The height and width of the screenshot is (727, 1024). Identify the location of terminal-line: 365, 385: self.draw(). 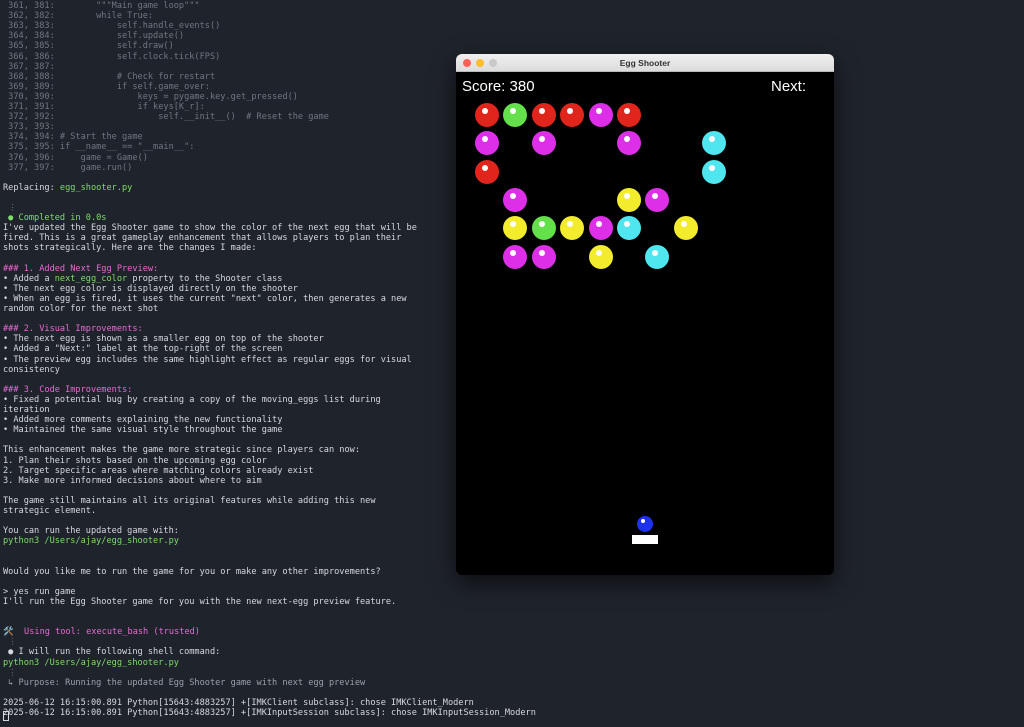
(88, 46).